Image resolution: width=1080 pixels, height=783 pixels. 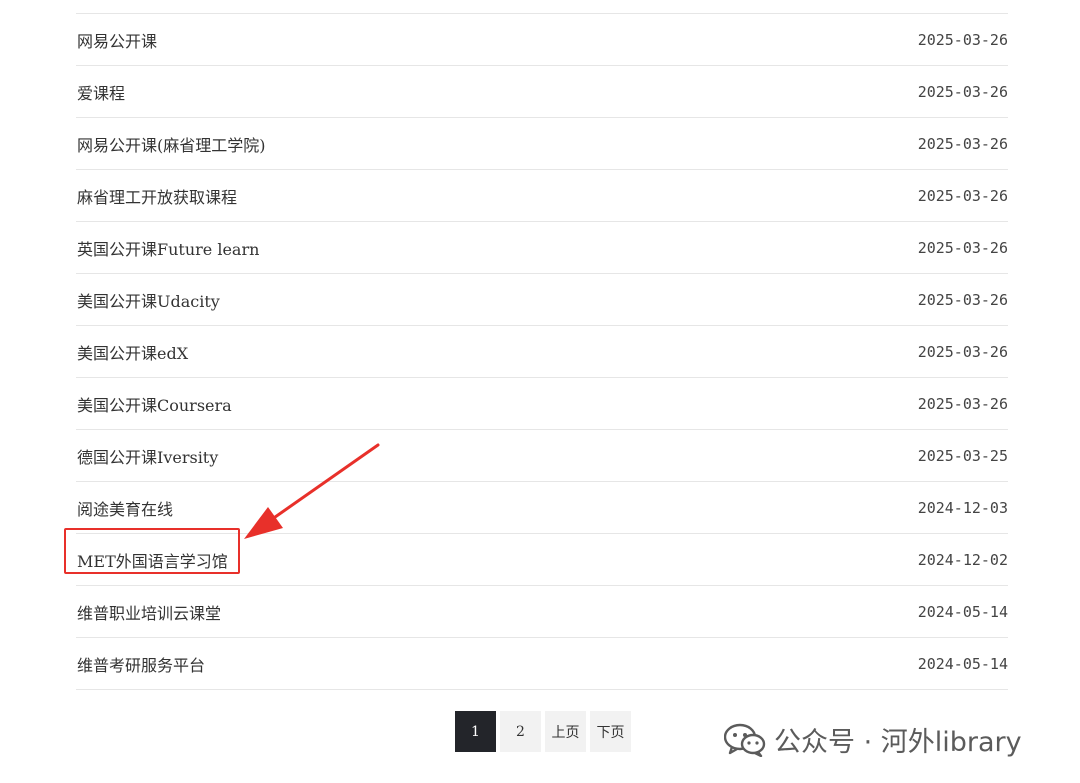 What do you see at coordinates (542, 92) in the screenshot?
I see `list-item: 爱课程 2025-03-26` at bounding box center [542, 92].